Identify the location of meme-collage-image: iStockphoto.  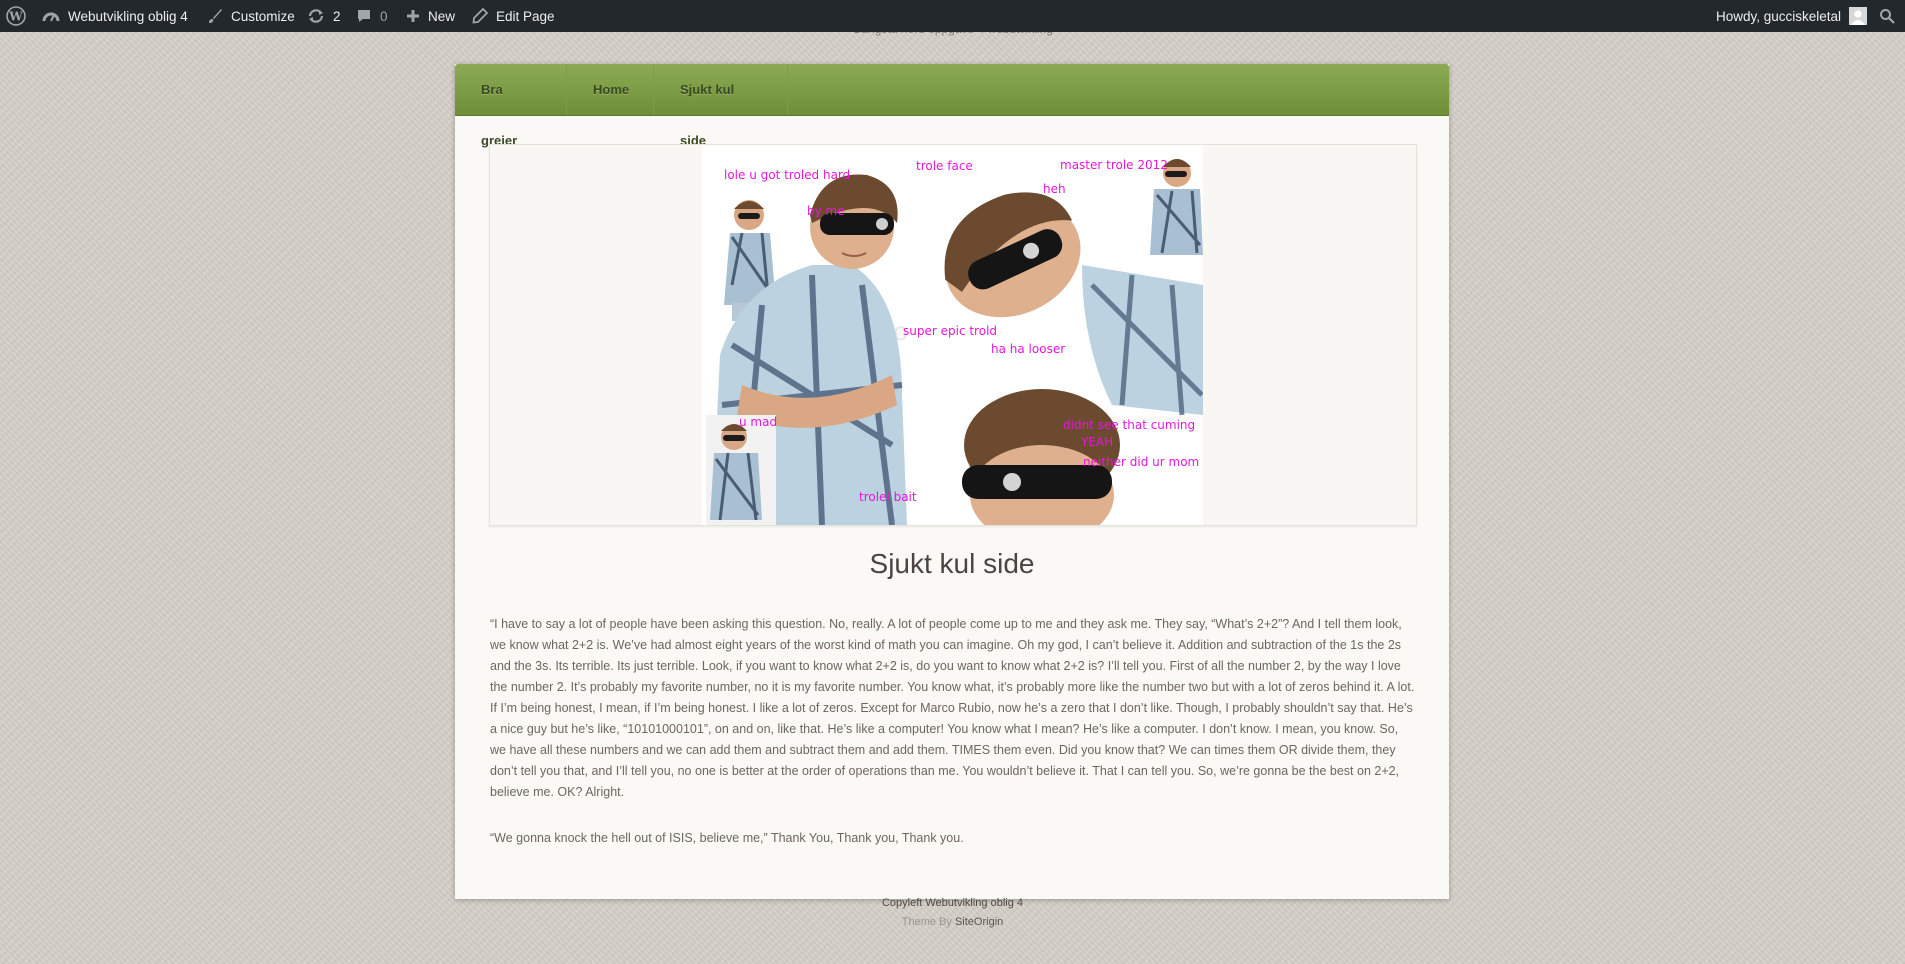
(952, 335).